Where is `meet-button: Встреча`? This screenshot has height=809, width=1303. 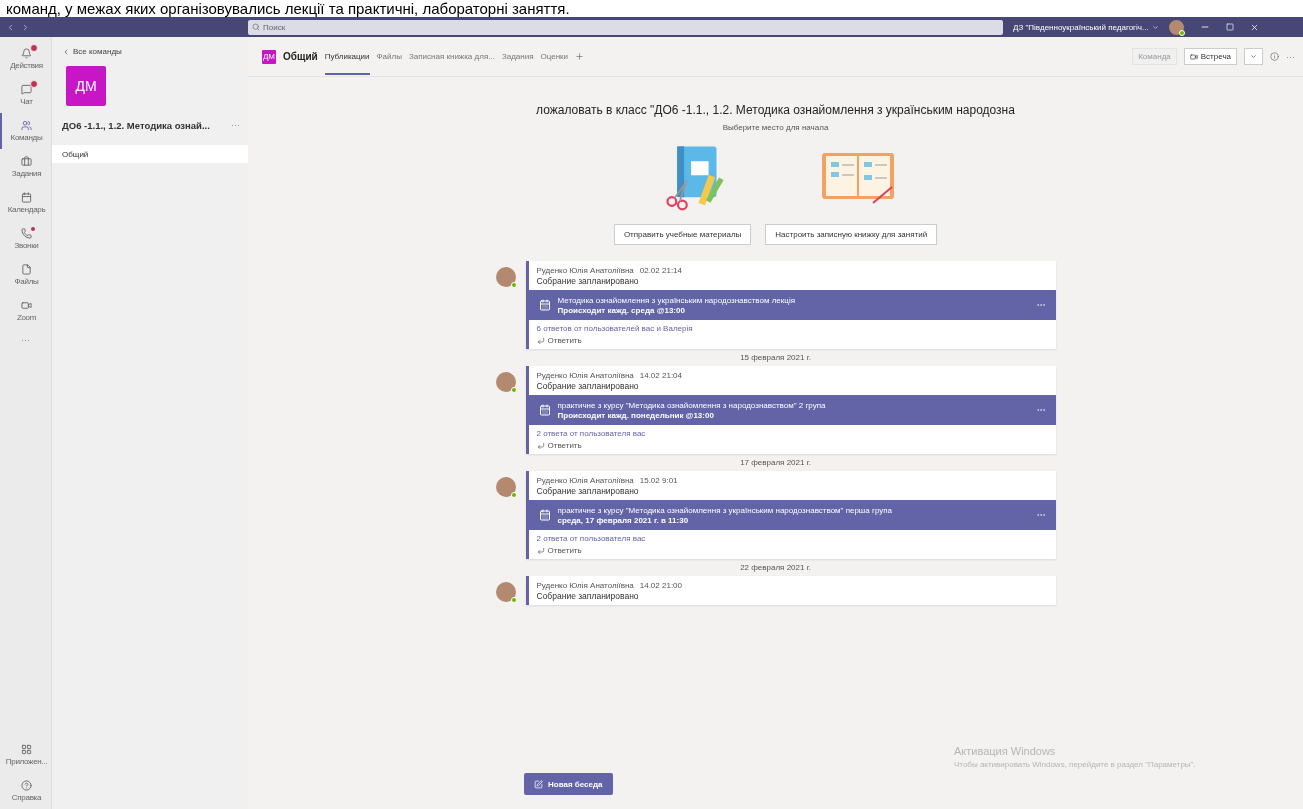 meet-button: Встреча is located at coordinates (1210, 56).